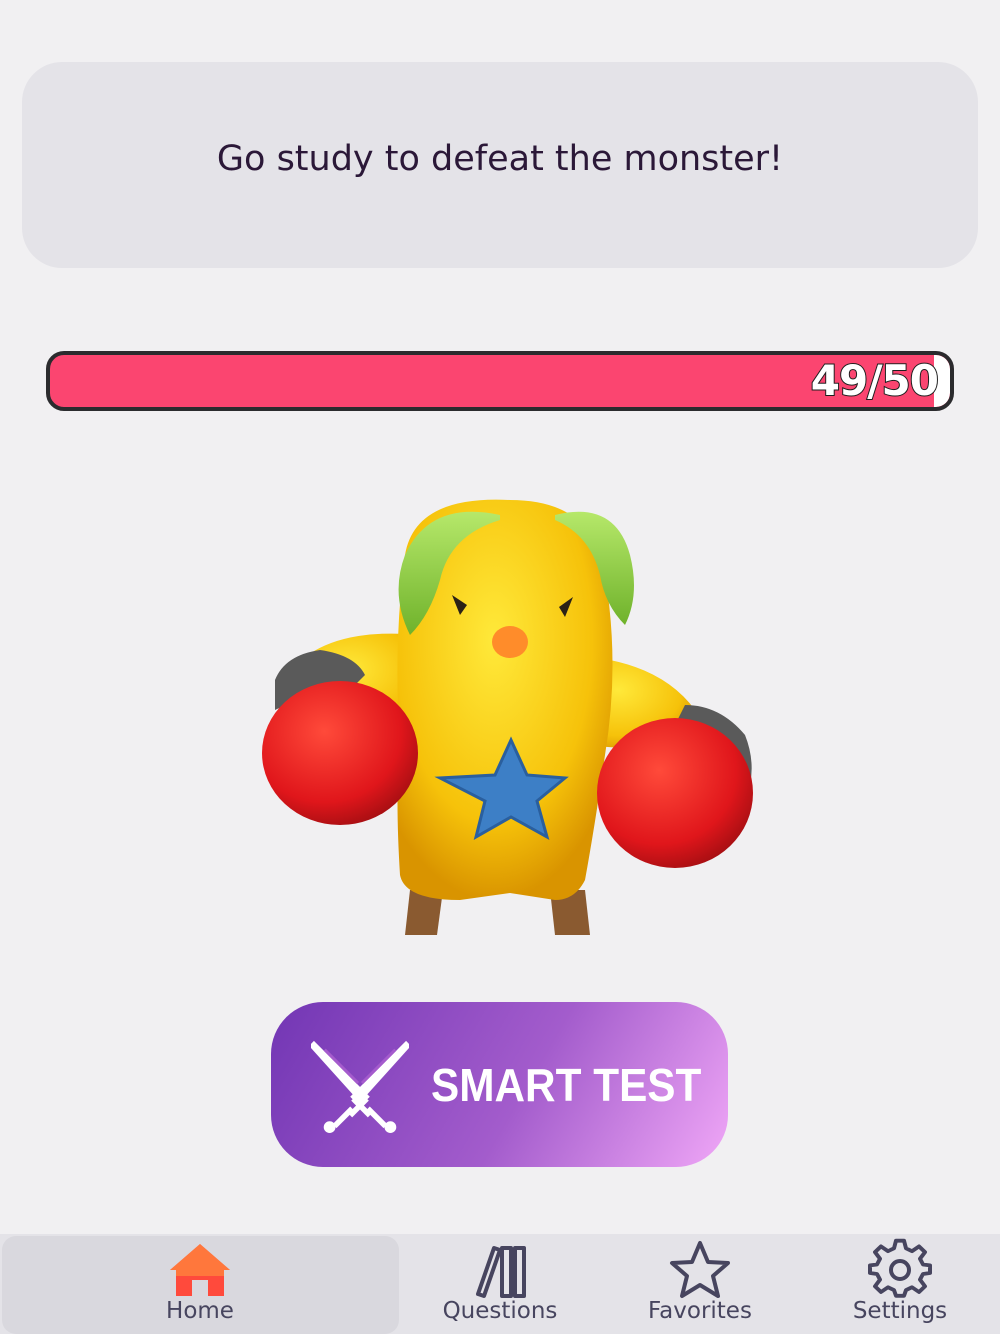  What do you see at coordinates (200, 1270) in the screenshot?
I see `home-icon` at bounding box center [200, 1270].